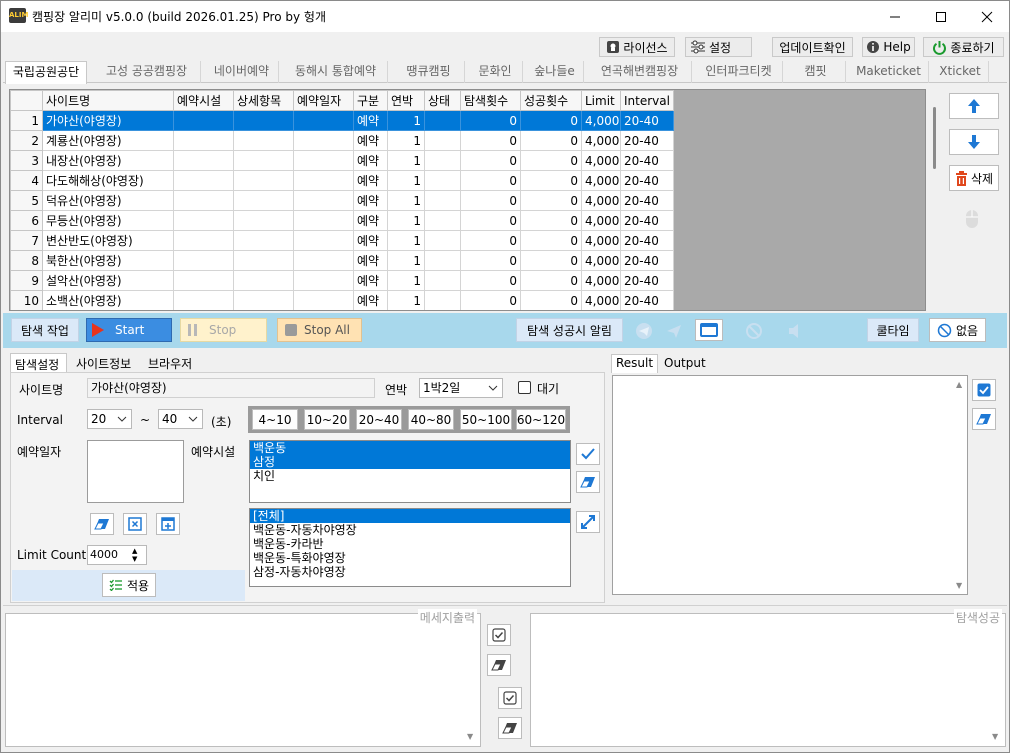 The image size is (1010, 753). I want to click on success-check-button, so click(510, 698).